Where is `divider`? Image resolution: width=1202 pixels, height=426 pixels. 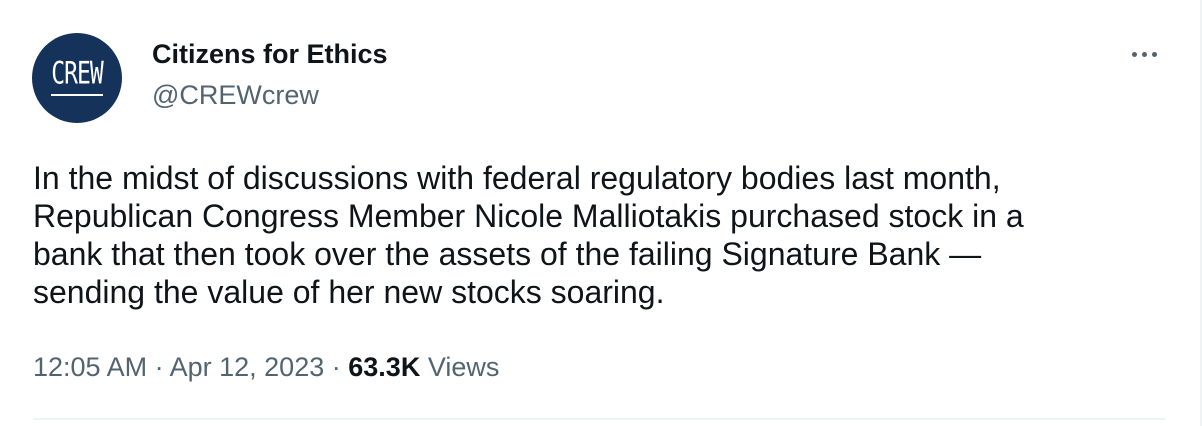
divider is located at coordinates (599, 419).